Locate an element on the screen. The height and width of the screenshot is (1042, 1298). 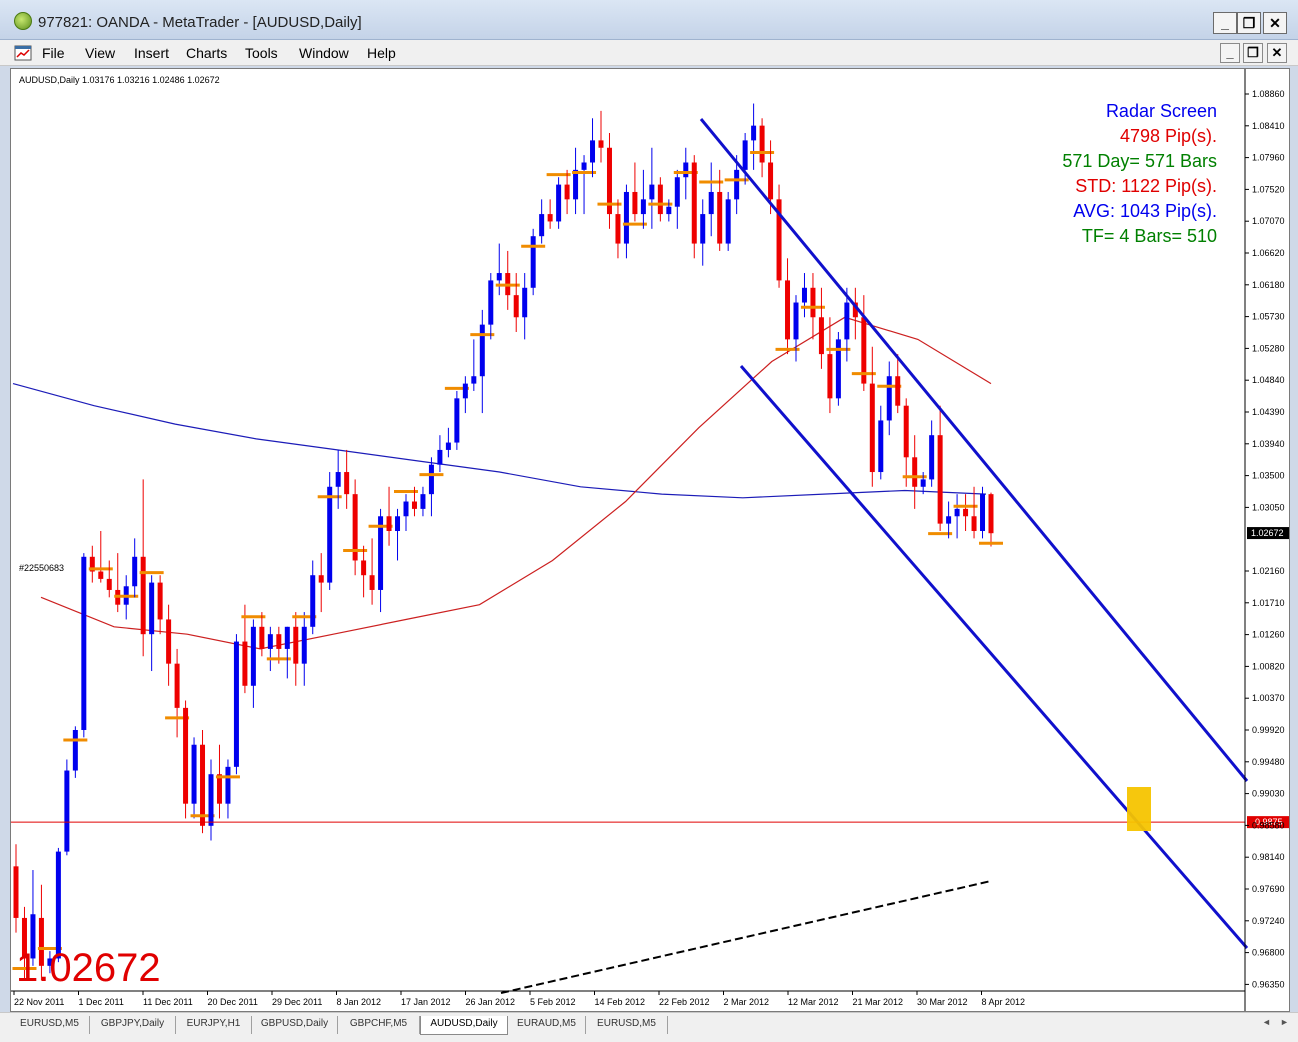
tab-audusd-daily: AUDUSD,Daily is located at coordinates (464, 1025).